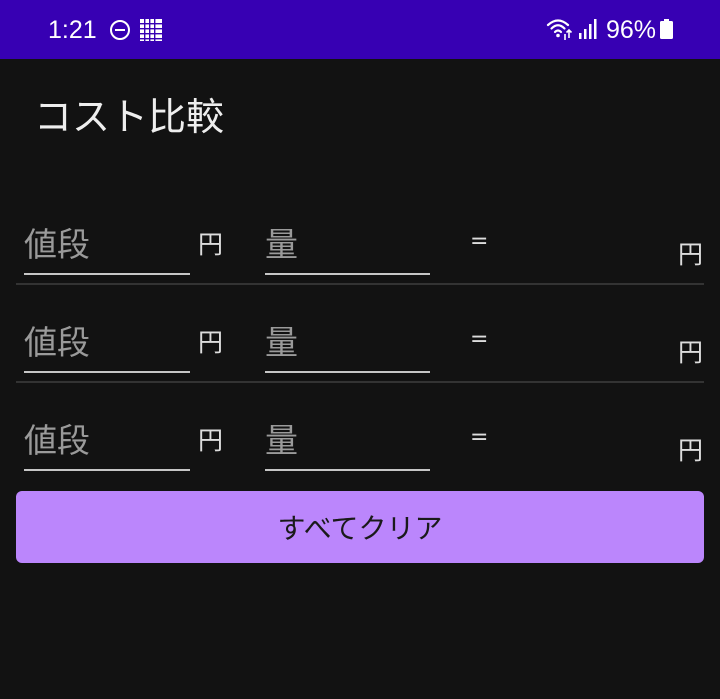 This screenshot has width=720, height=699. Describe the element at coordinates (631, 30) in the screenshot. I see `battery-percentage: 96%` at that location.